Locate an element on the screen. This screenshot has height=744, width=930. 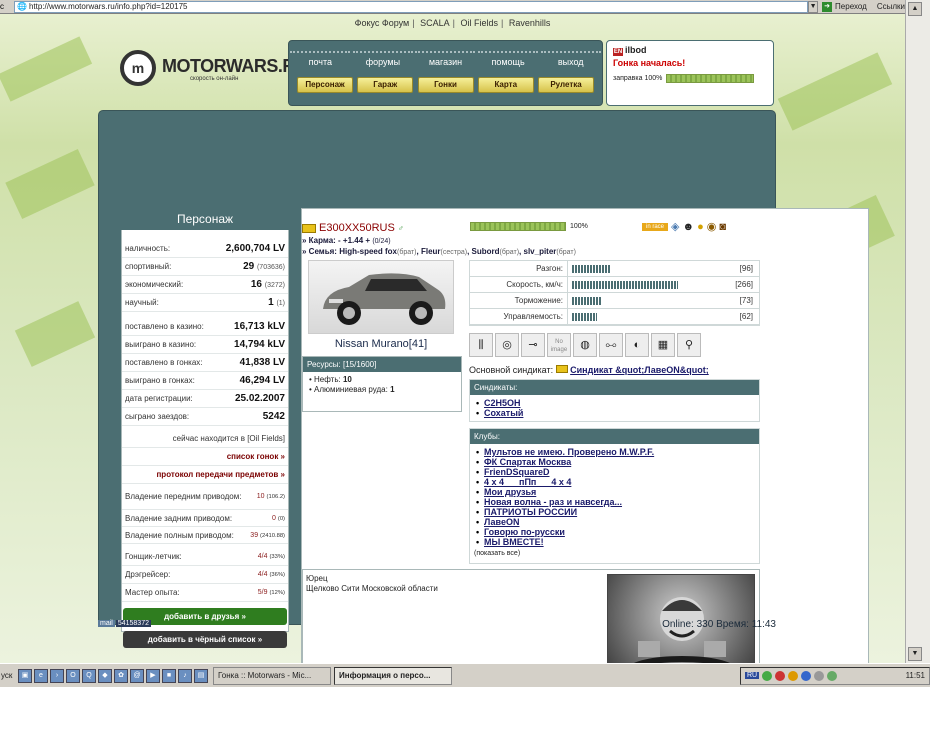
menu-logout: выход is located at coordinates (570, 59).